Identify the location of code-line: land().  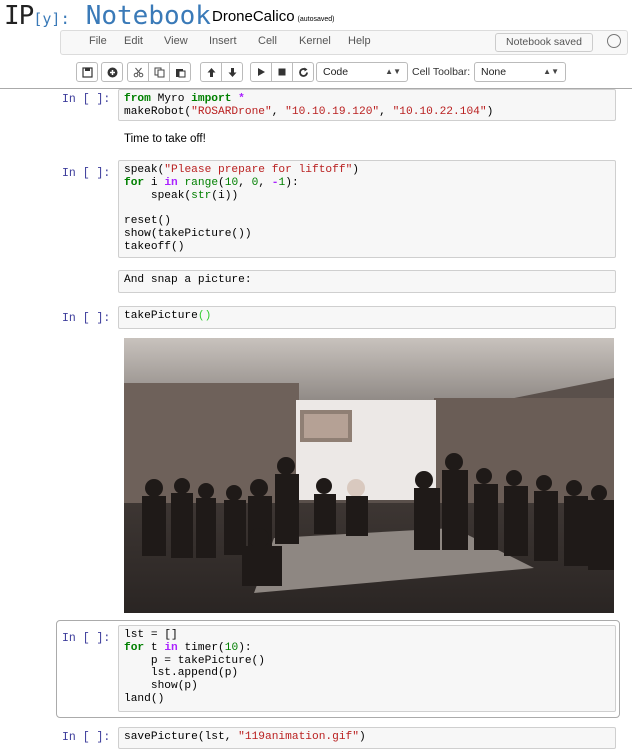
(144, 698).